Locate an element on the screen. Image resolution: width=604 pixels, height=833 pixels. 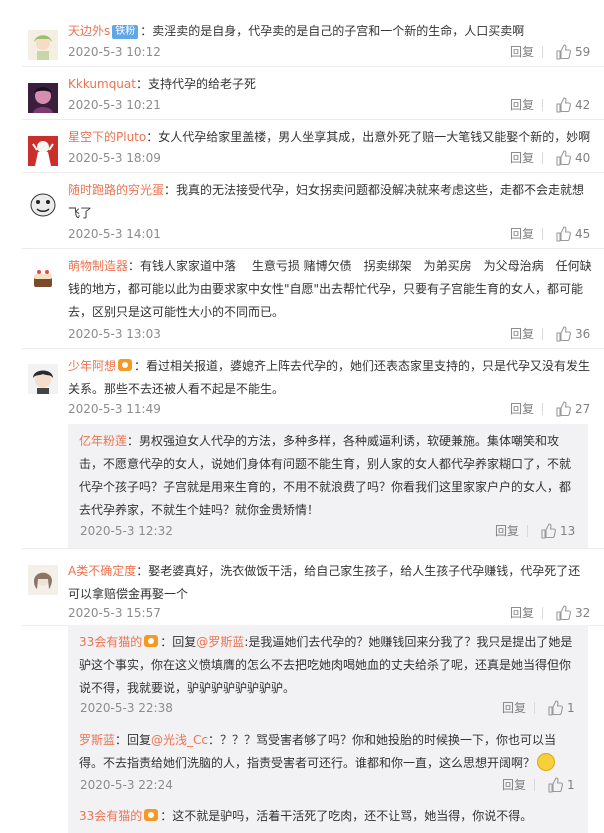
like-button: 40 is located at coordinates (575, 158).